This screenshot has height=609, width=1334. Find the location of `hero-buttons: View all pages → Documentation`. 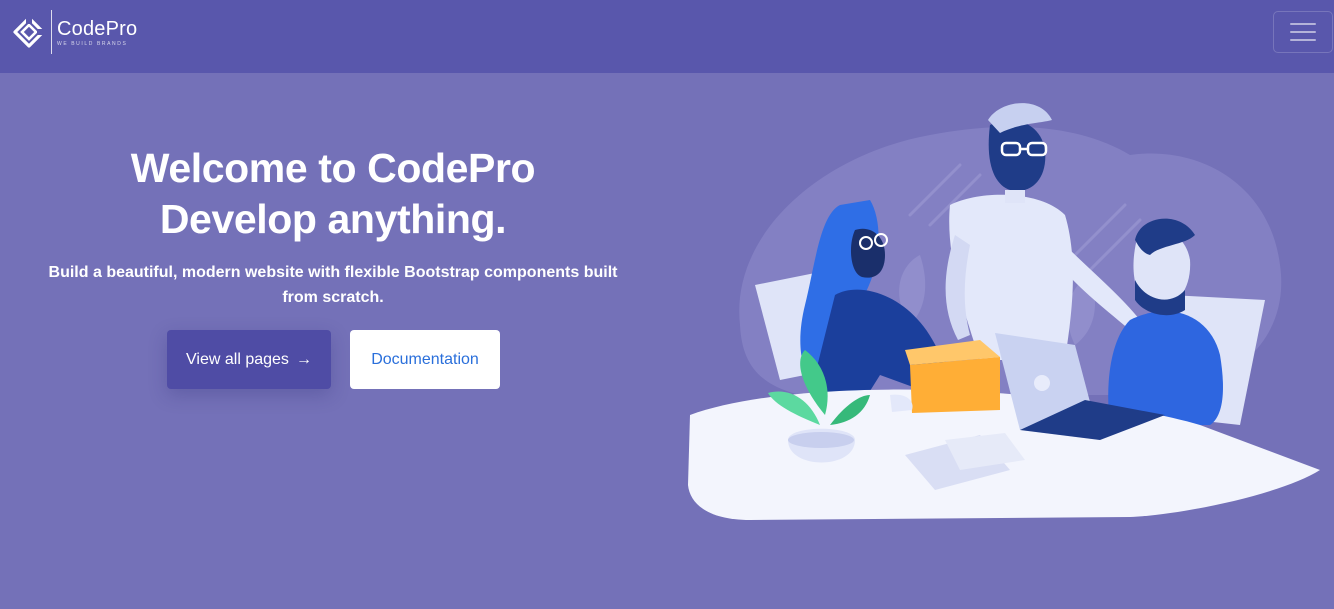

hero-buttons: View all pages → Documentation is located at coordinates (333, 359).